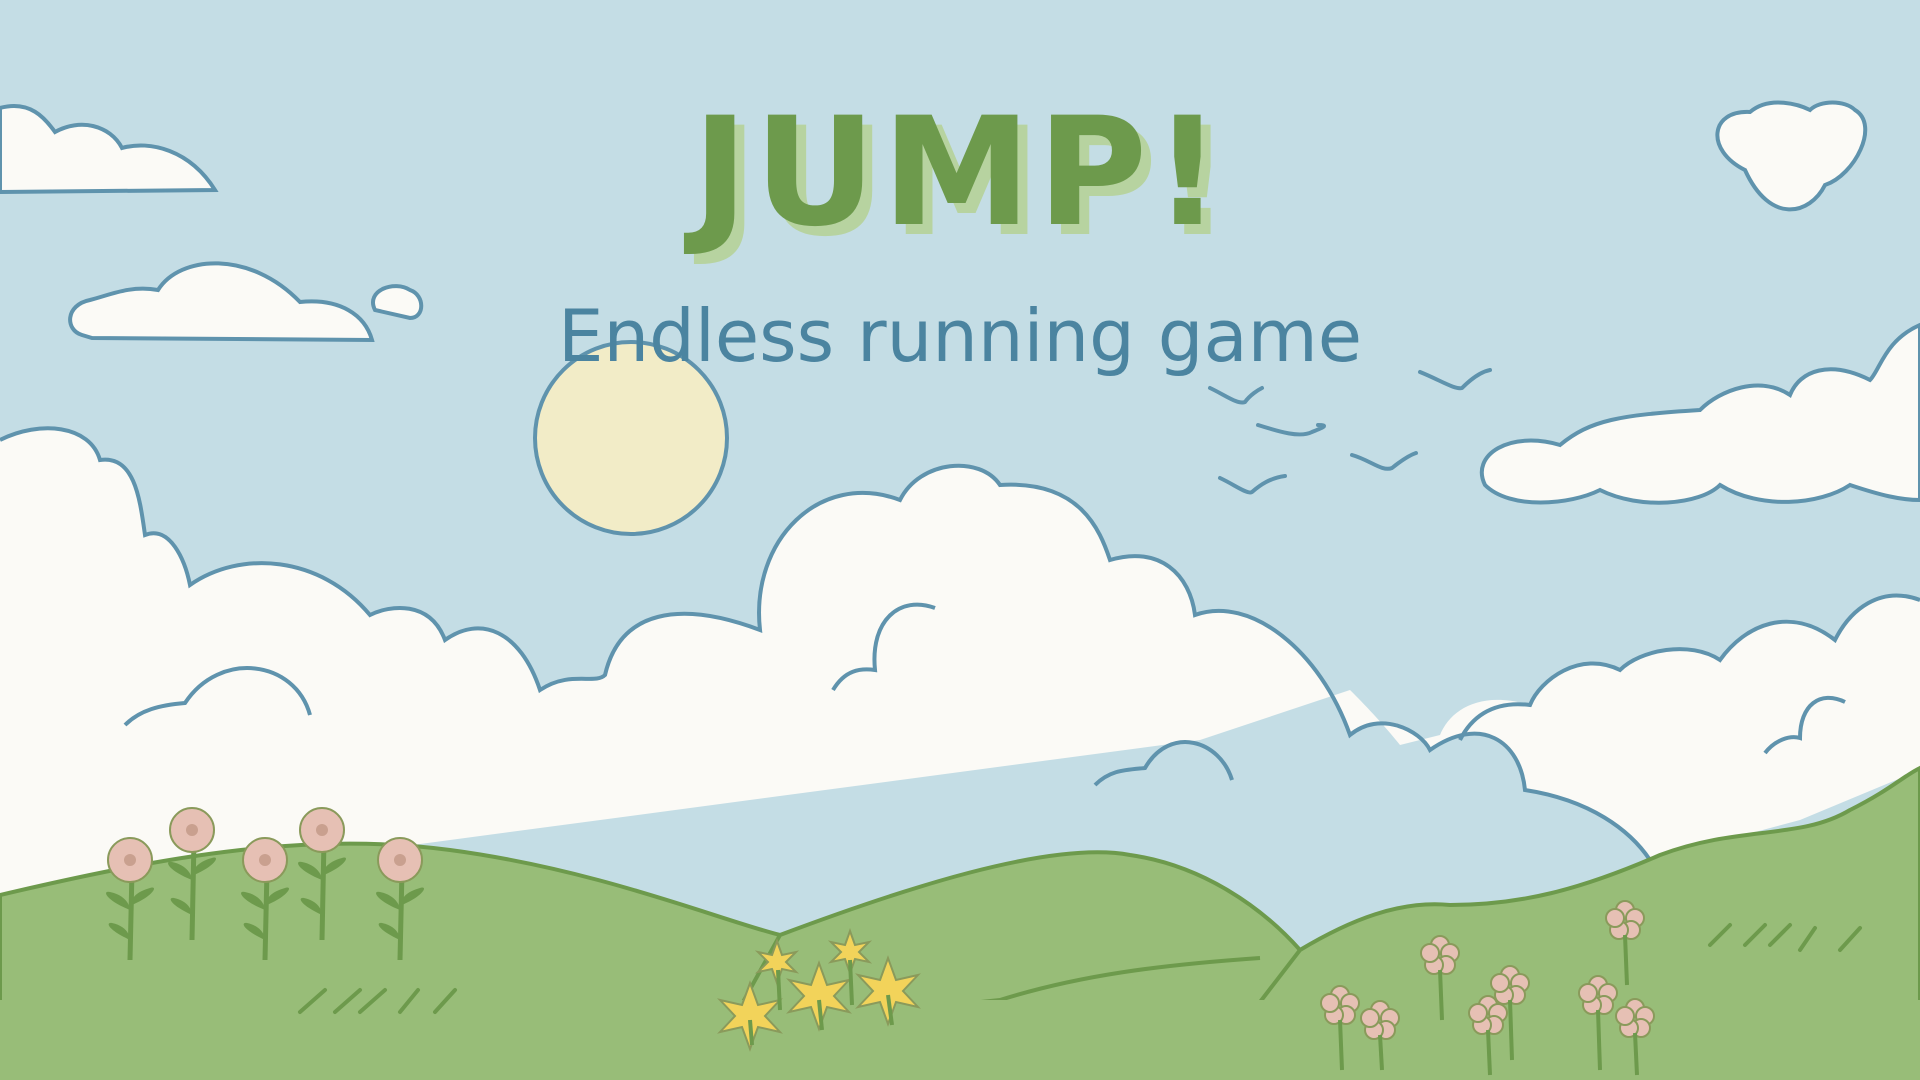 Image resolution: width=1920 pixels, height=1080 pixels. I want to click on game-subtitle-text: Endless running game, so click(960, 336).